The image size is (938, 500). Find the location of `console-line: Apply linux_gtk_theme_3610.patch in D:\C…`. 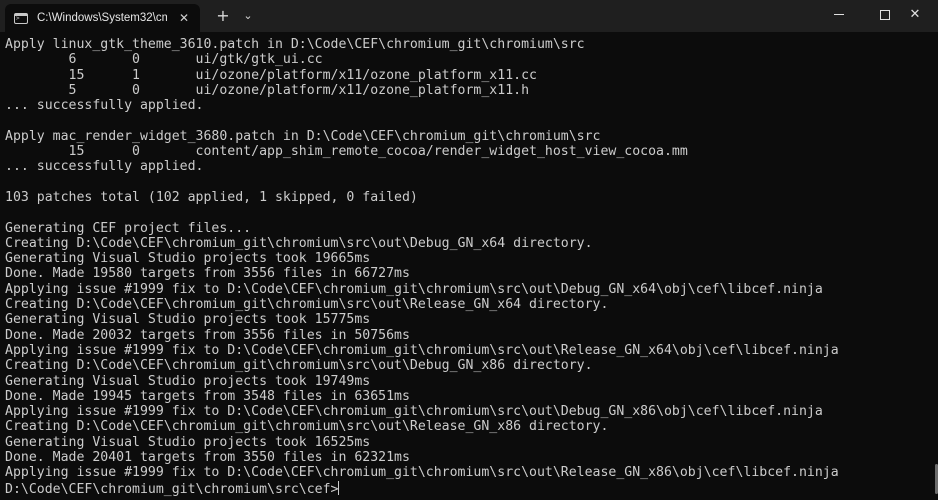

console-line: Apply linux_gtk_theme_3610.patch in D:\C… is located at coordinates (295, 44).